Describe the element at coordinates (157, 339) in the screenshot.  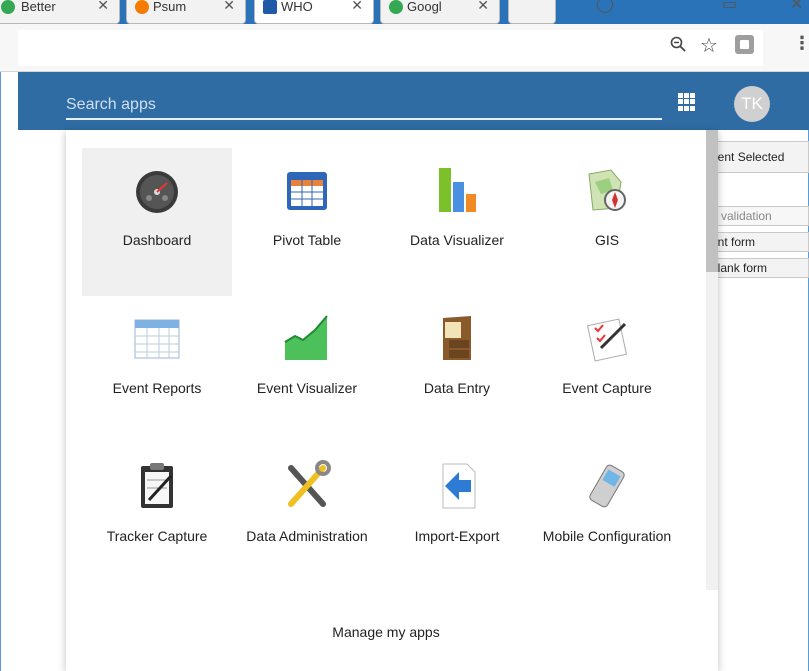
I see `spreadsheet-icon` at that location.